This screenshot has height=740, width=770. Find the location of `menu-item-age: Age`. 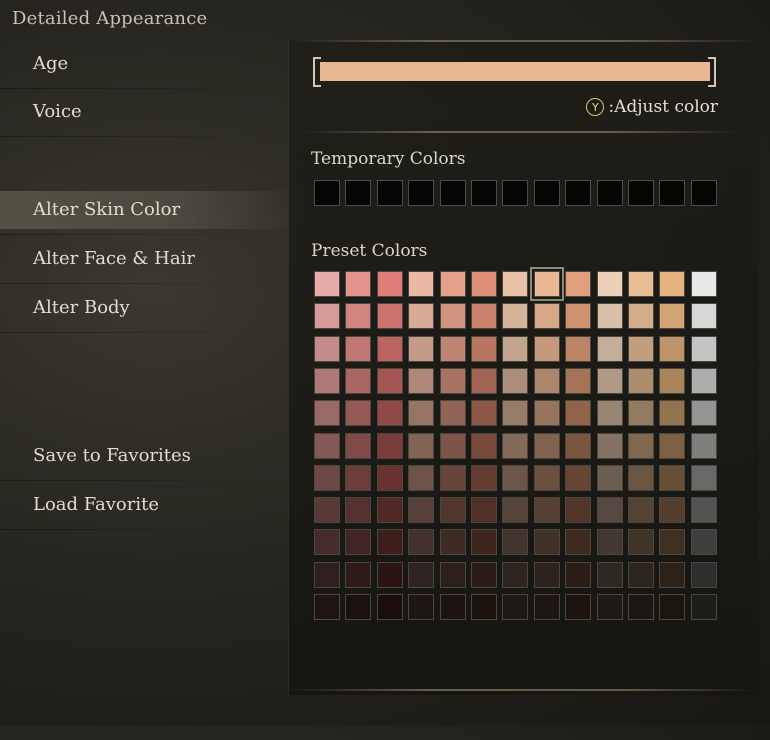

menu-item-age: Age is located at coordinates (150, 67).